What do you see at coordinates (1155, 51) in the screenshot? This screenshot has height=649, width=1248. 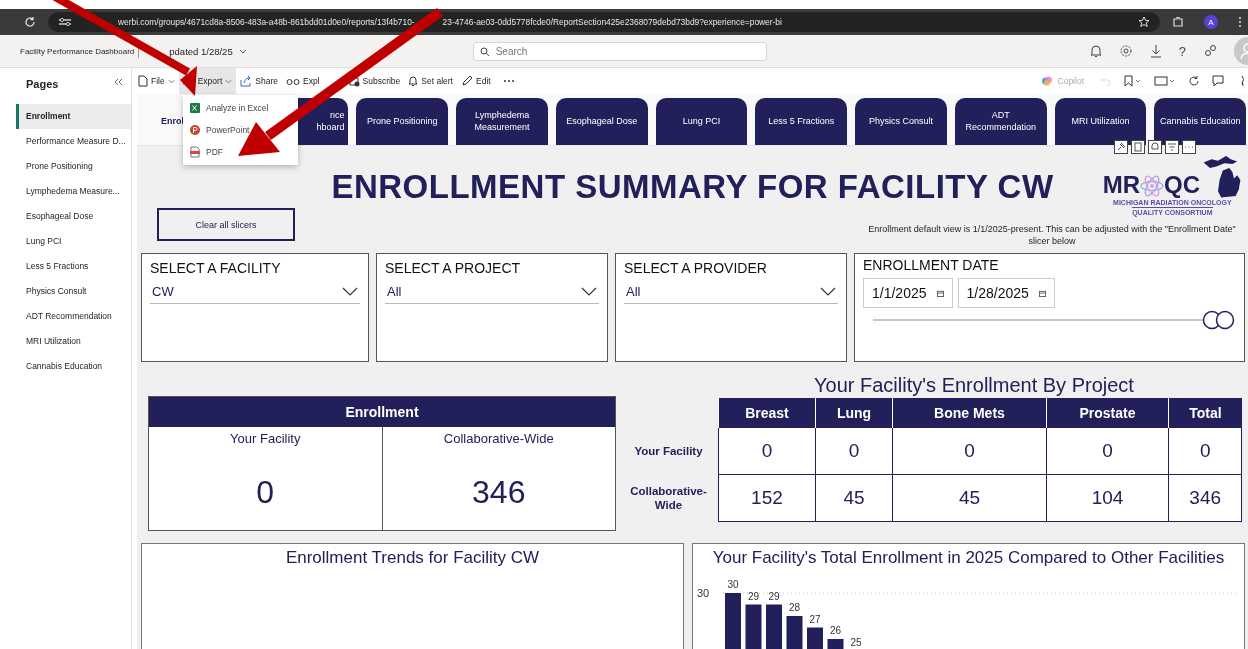 I see `download-icon` at bounding box center [1155, 51].